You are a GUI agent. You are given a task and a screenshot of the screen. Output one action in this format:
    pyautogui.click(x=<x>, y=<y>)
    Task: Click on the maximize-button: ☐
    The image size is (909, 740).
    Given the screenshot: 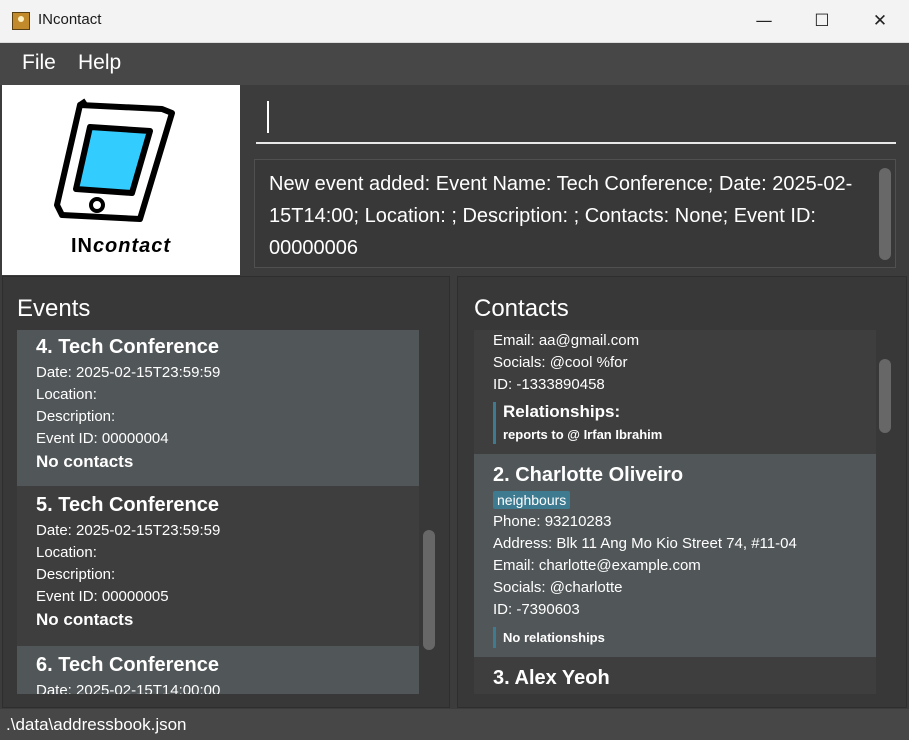 What is the action you would take?
    pyautogui.click(x=822, y=21)
    